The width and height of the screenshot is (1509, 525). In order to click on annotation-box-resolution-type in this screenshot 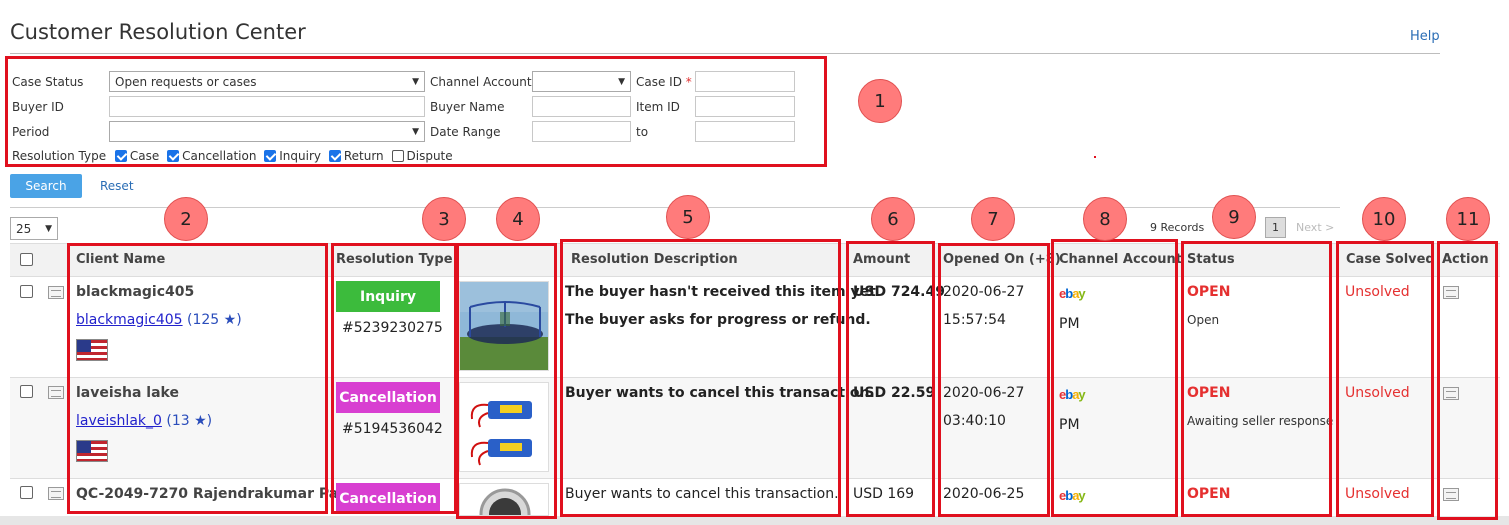, I will do `click(394, 378)`.